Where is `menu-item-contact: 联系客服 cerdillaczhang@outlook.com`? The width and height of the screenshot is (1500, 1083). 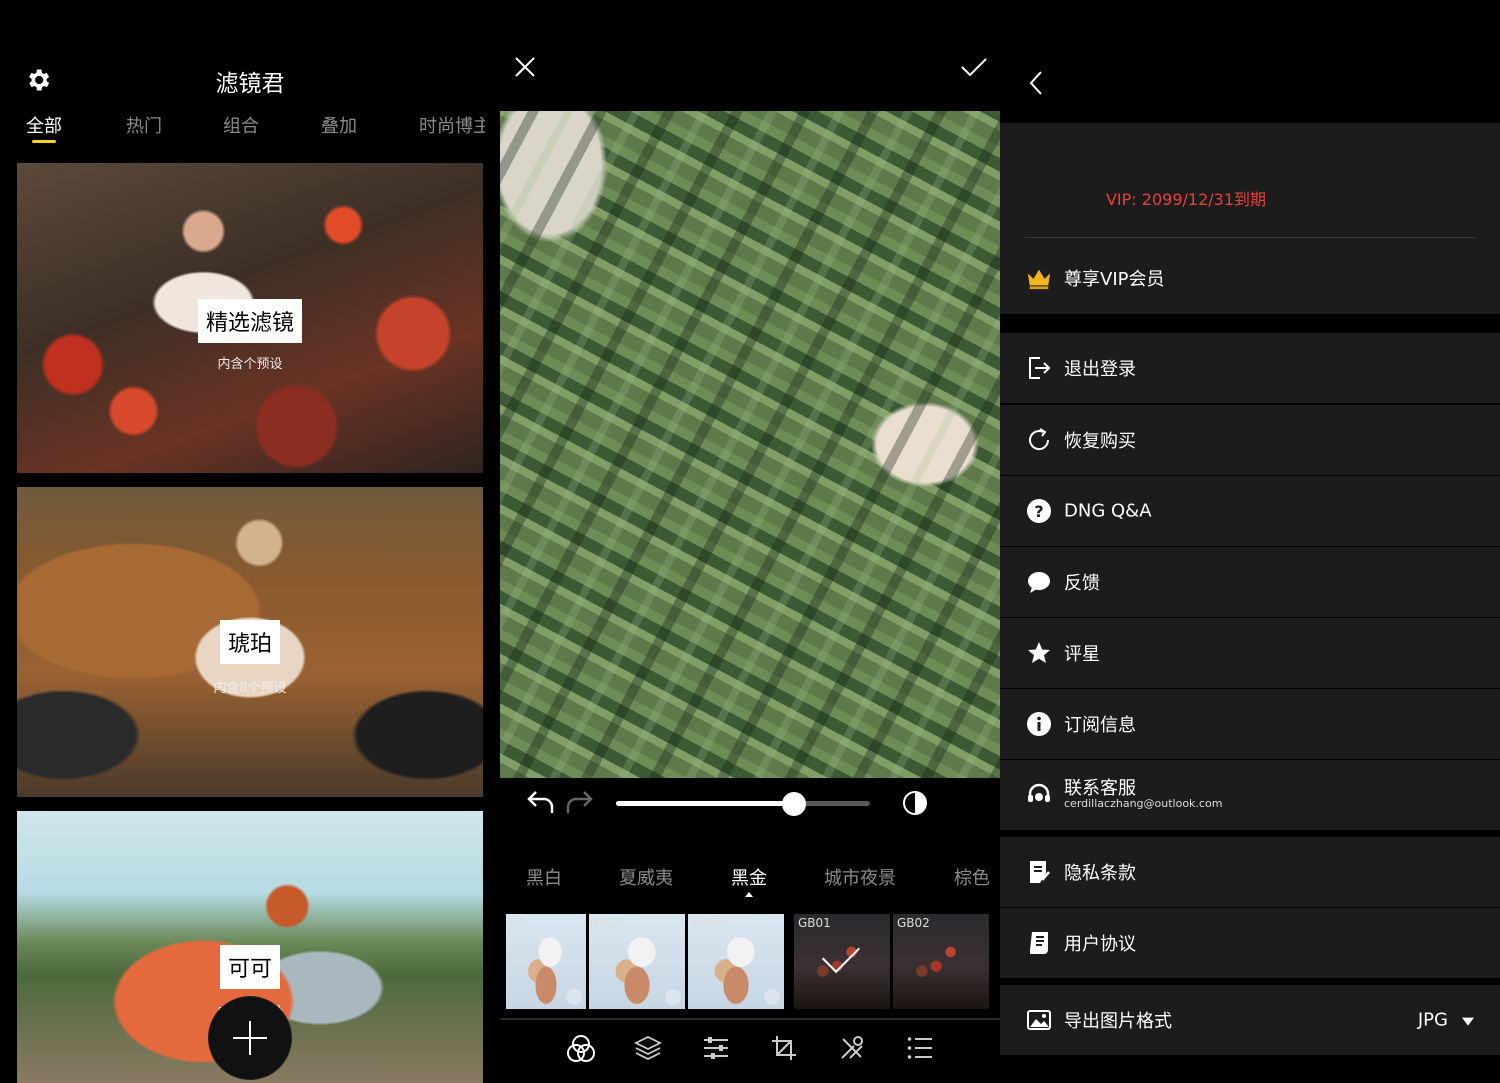
menu-item-contact: 联系客服 cerdillaczhang@outlook.com is located at coordinates (1250, 795).